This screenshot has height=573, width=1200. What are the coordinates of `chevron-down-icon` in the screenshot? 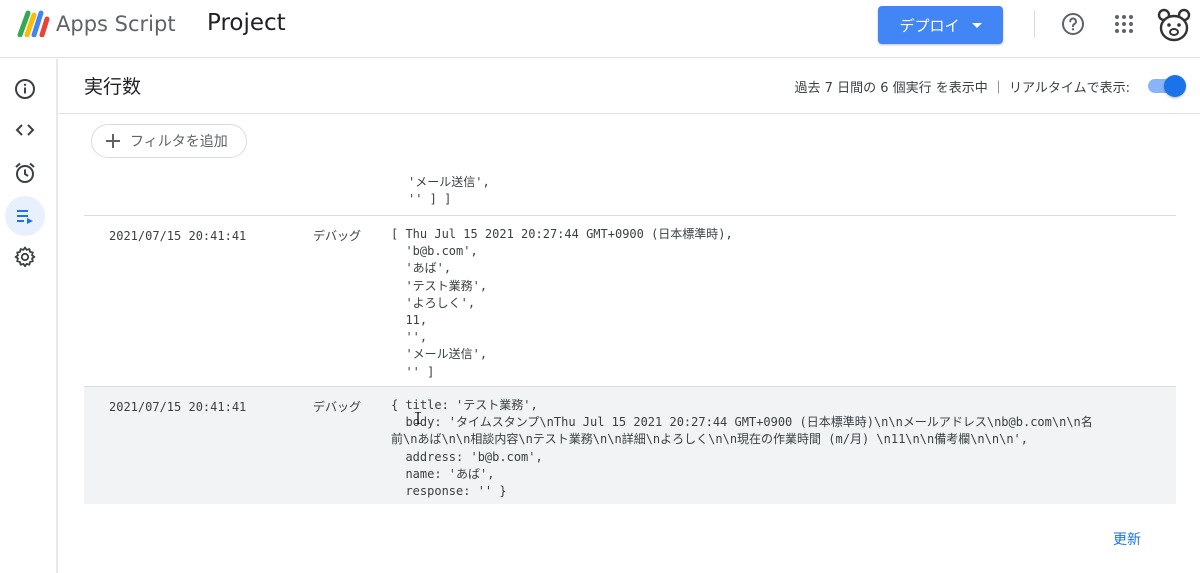 It's located at (976, 25).